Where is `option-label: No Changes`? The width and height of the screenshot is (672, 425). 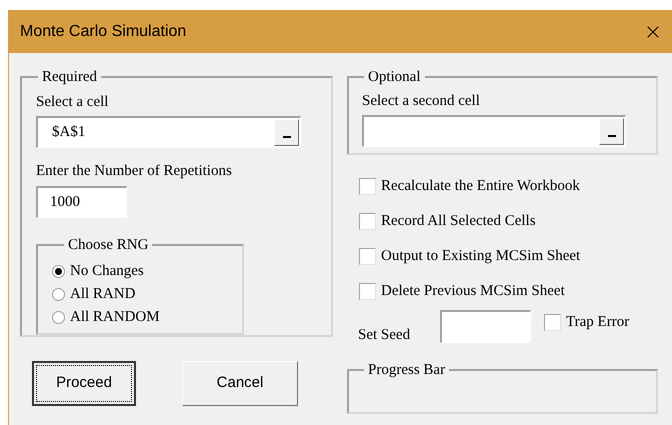
option-label: No Changes is located at coordinates (107, 272).